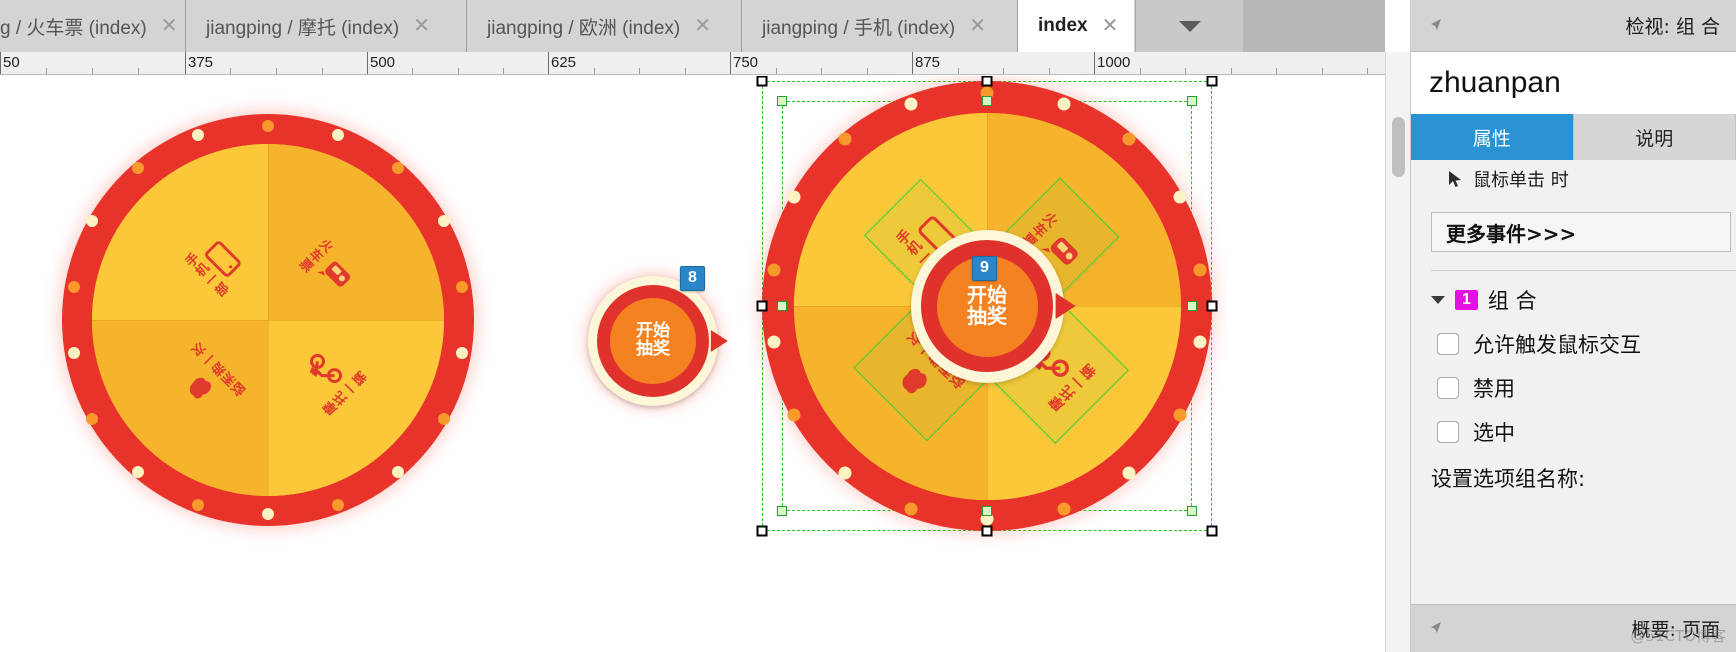 The image size is (1736, 652). What do you see at coordinates (1495, 82) in the screenshot?
I see `widget-name-value: zhuanpan` at bounding box center [1495, 82].